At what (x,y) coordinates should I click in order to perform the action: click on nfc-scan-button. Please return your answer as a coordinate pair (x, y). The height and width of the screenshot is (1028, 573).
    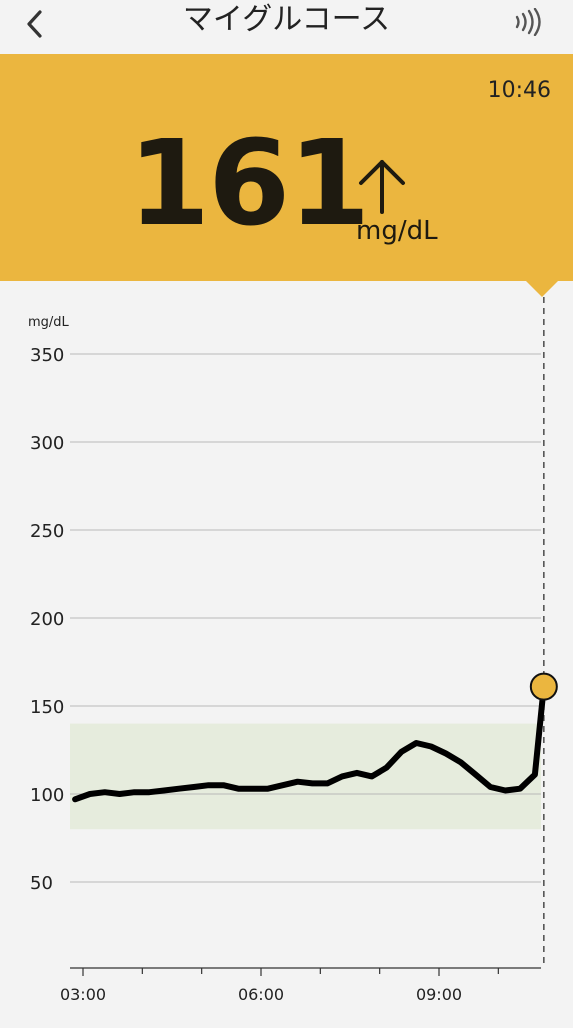
    Looking at the image, I should click on (529, 22).